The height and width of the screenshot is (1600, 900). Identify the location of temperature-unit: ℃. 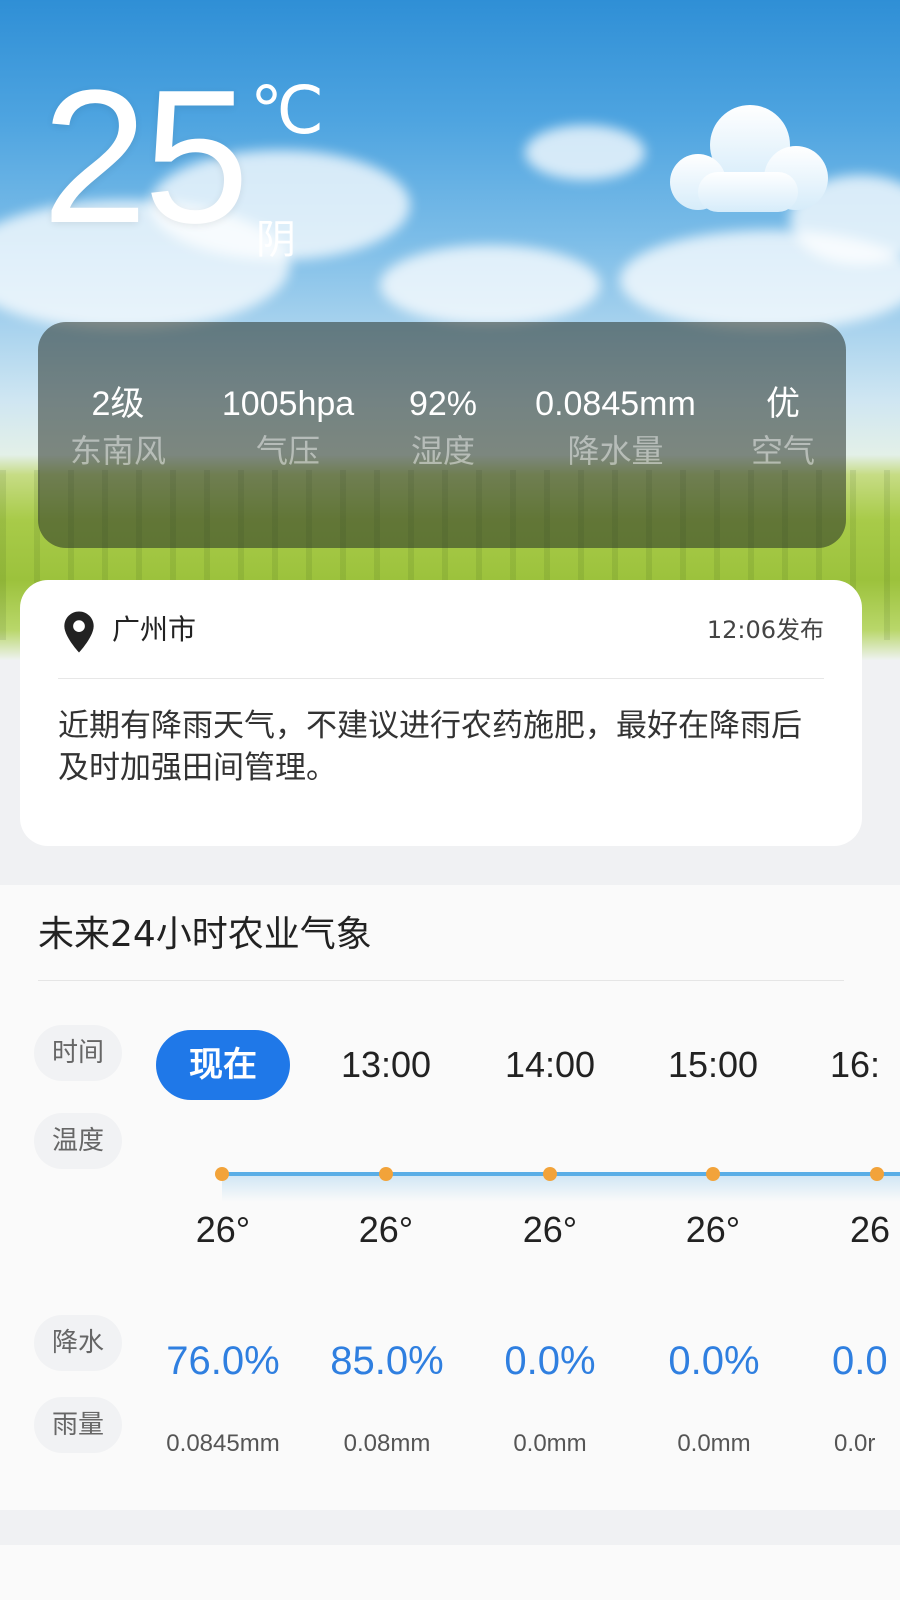
(287, 110).